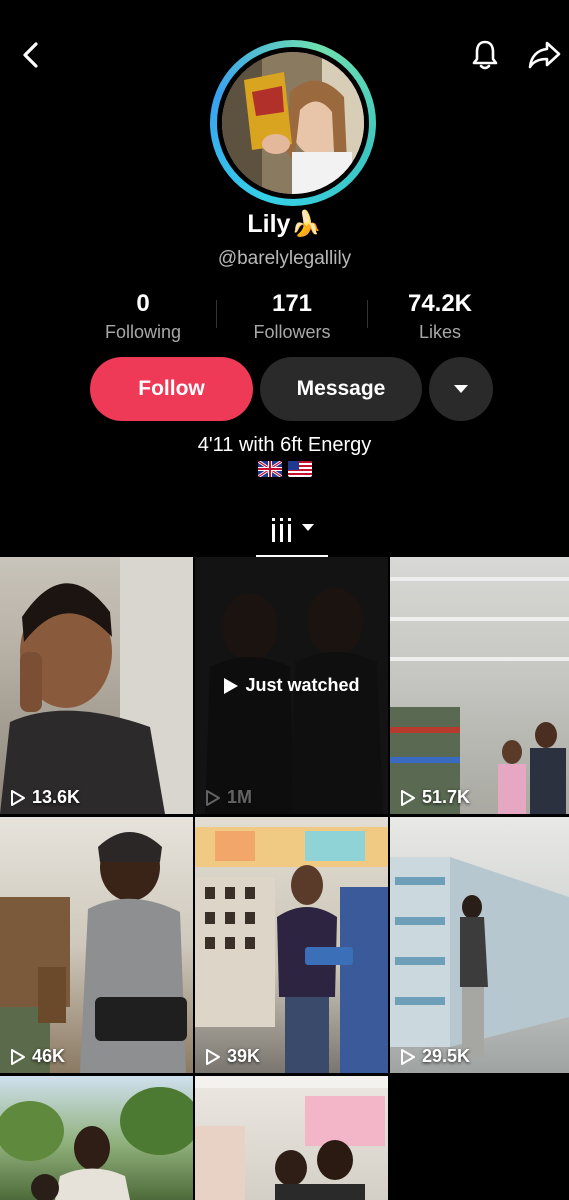 This screenshot has height=1200, width=569. What do you see at coordinates (231, 685) in the screenshot?
I see `play-filled-icon` at bounding box center [231, 685].